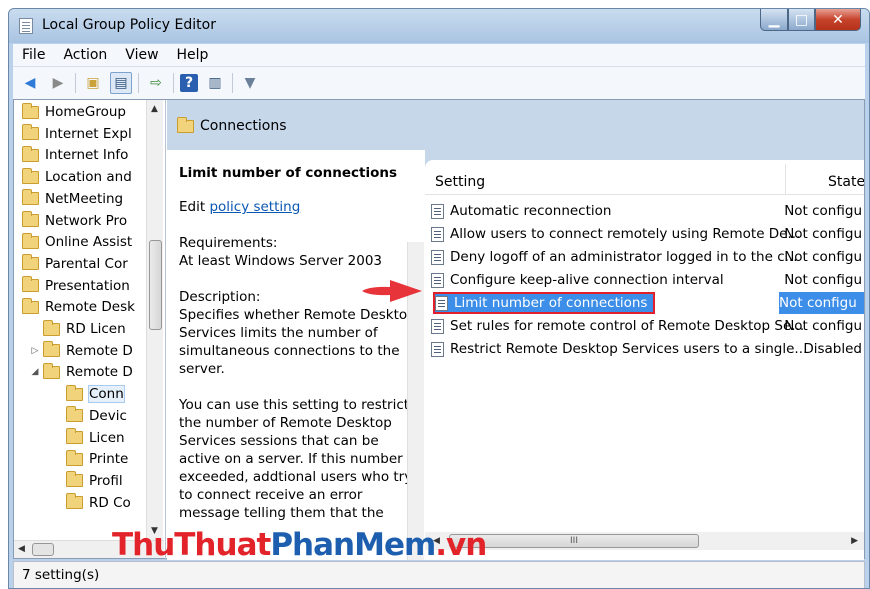 Image resolution: width=870 pixels, height=589 pixels. Describe the element at coordinates (86, 263) in the screenshot. I see `tree-item-label: Parental Cor` at that location.